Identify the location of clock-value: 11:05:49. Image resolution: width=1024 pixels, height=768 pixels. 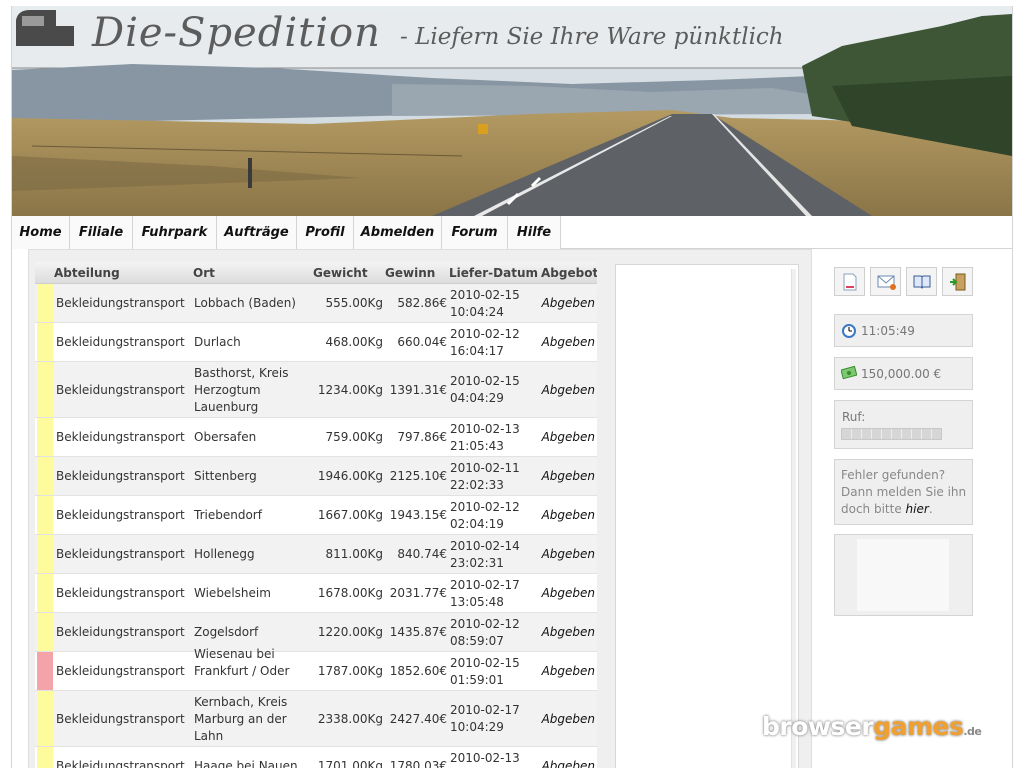
(888, 331).